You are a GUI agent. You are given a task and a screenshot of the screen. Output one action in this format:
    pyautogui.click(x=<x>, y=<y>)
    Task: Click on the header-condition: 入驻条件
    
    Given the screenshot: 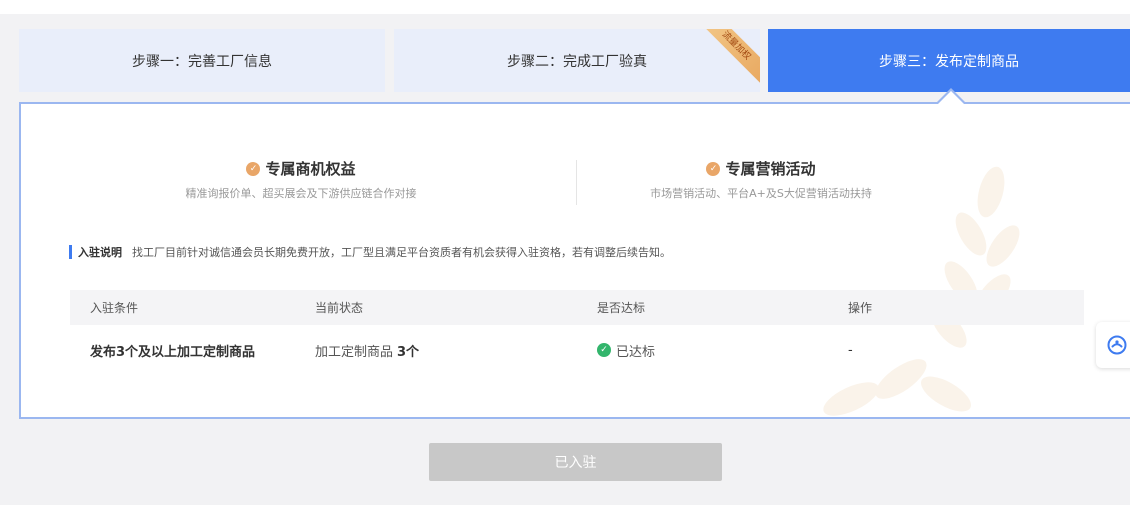 What is the action you would take?
    pyautogui.click(x=114, y=308)
    